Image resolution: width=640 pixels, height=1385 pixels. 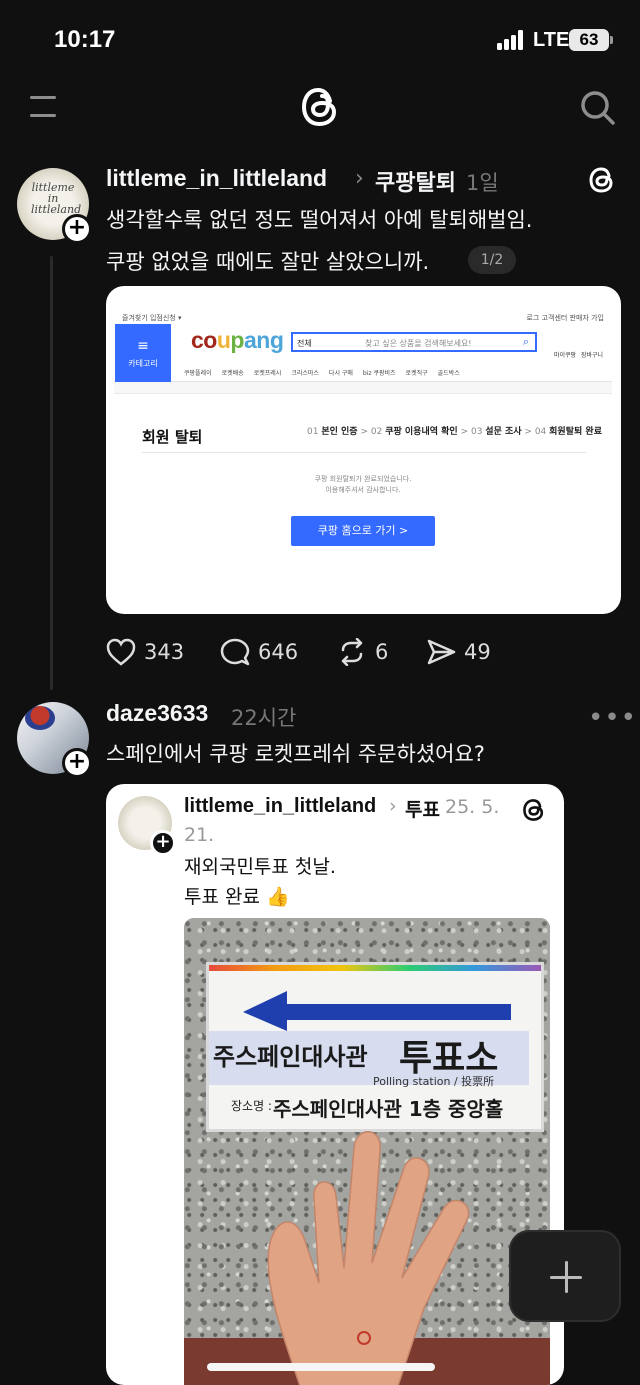 What do you see at coordinates (121, 652) in the screenshot?
I see `heart-icon` at bounding box center [121, 652].